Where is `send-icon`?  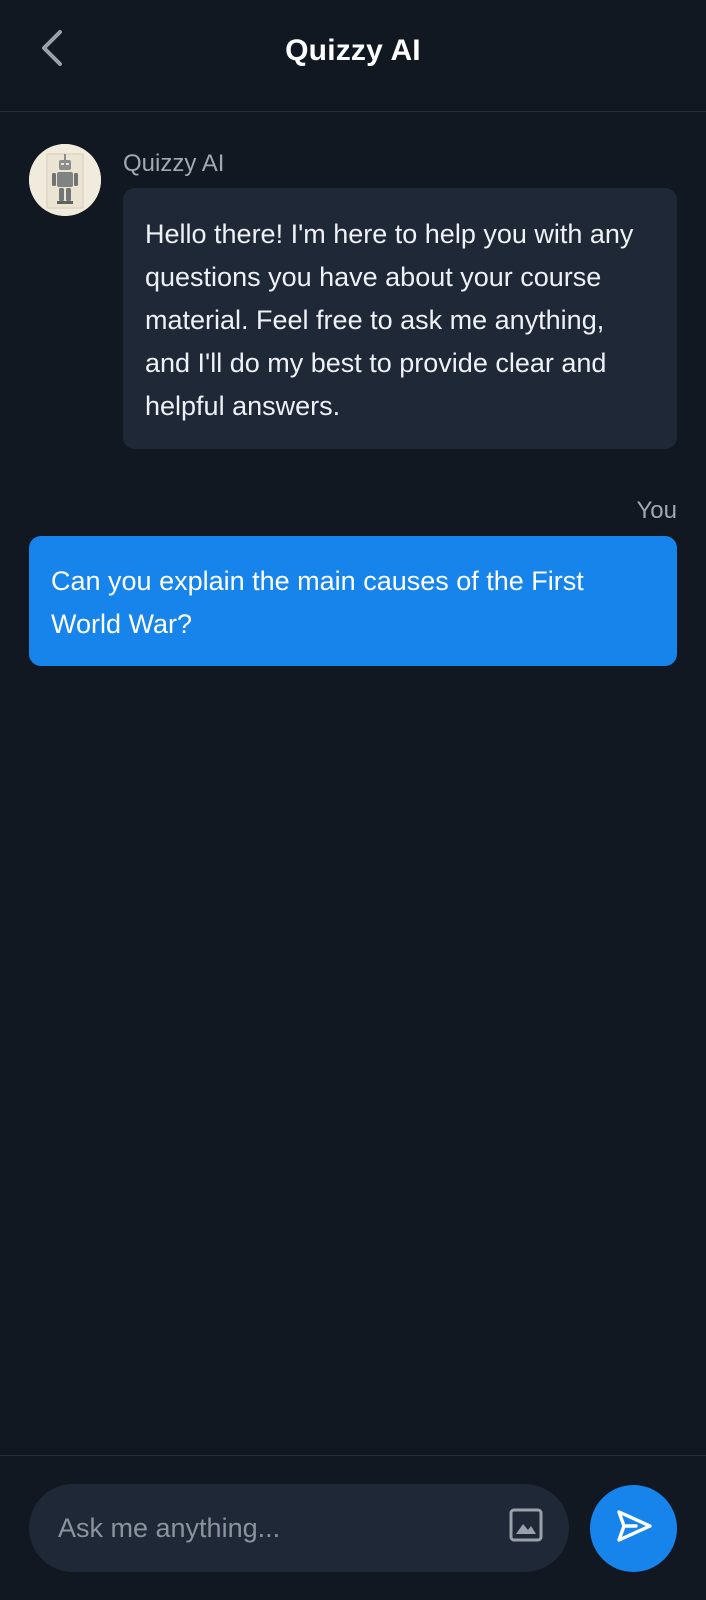 send-icon is located at coordinates (634, 1528).